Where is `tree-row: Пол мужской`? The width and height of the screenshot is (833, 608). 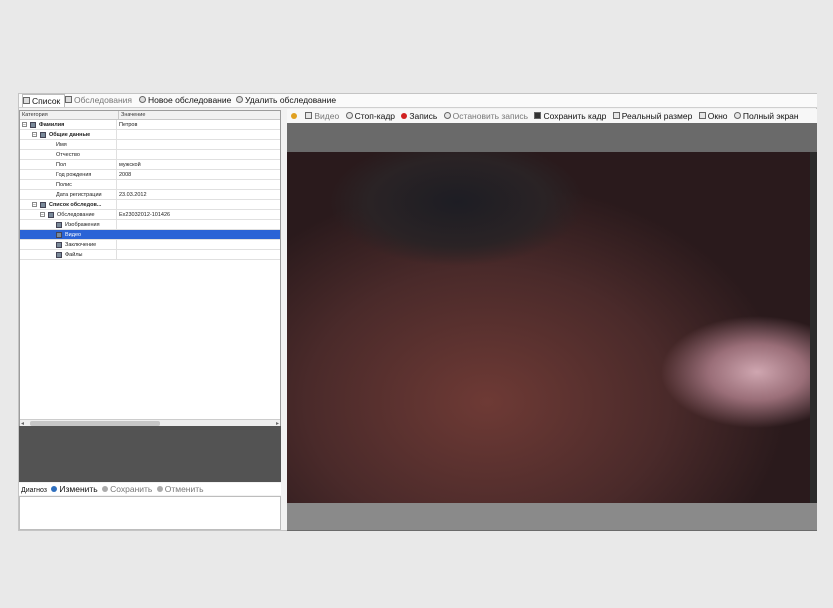
tree-row: Пол мужской is located at coordinates (150, 165).